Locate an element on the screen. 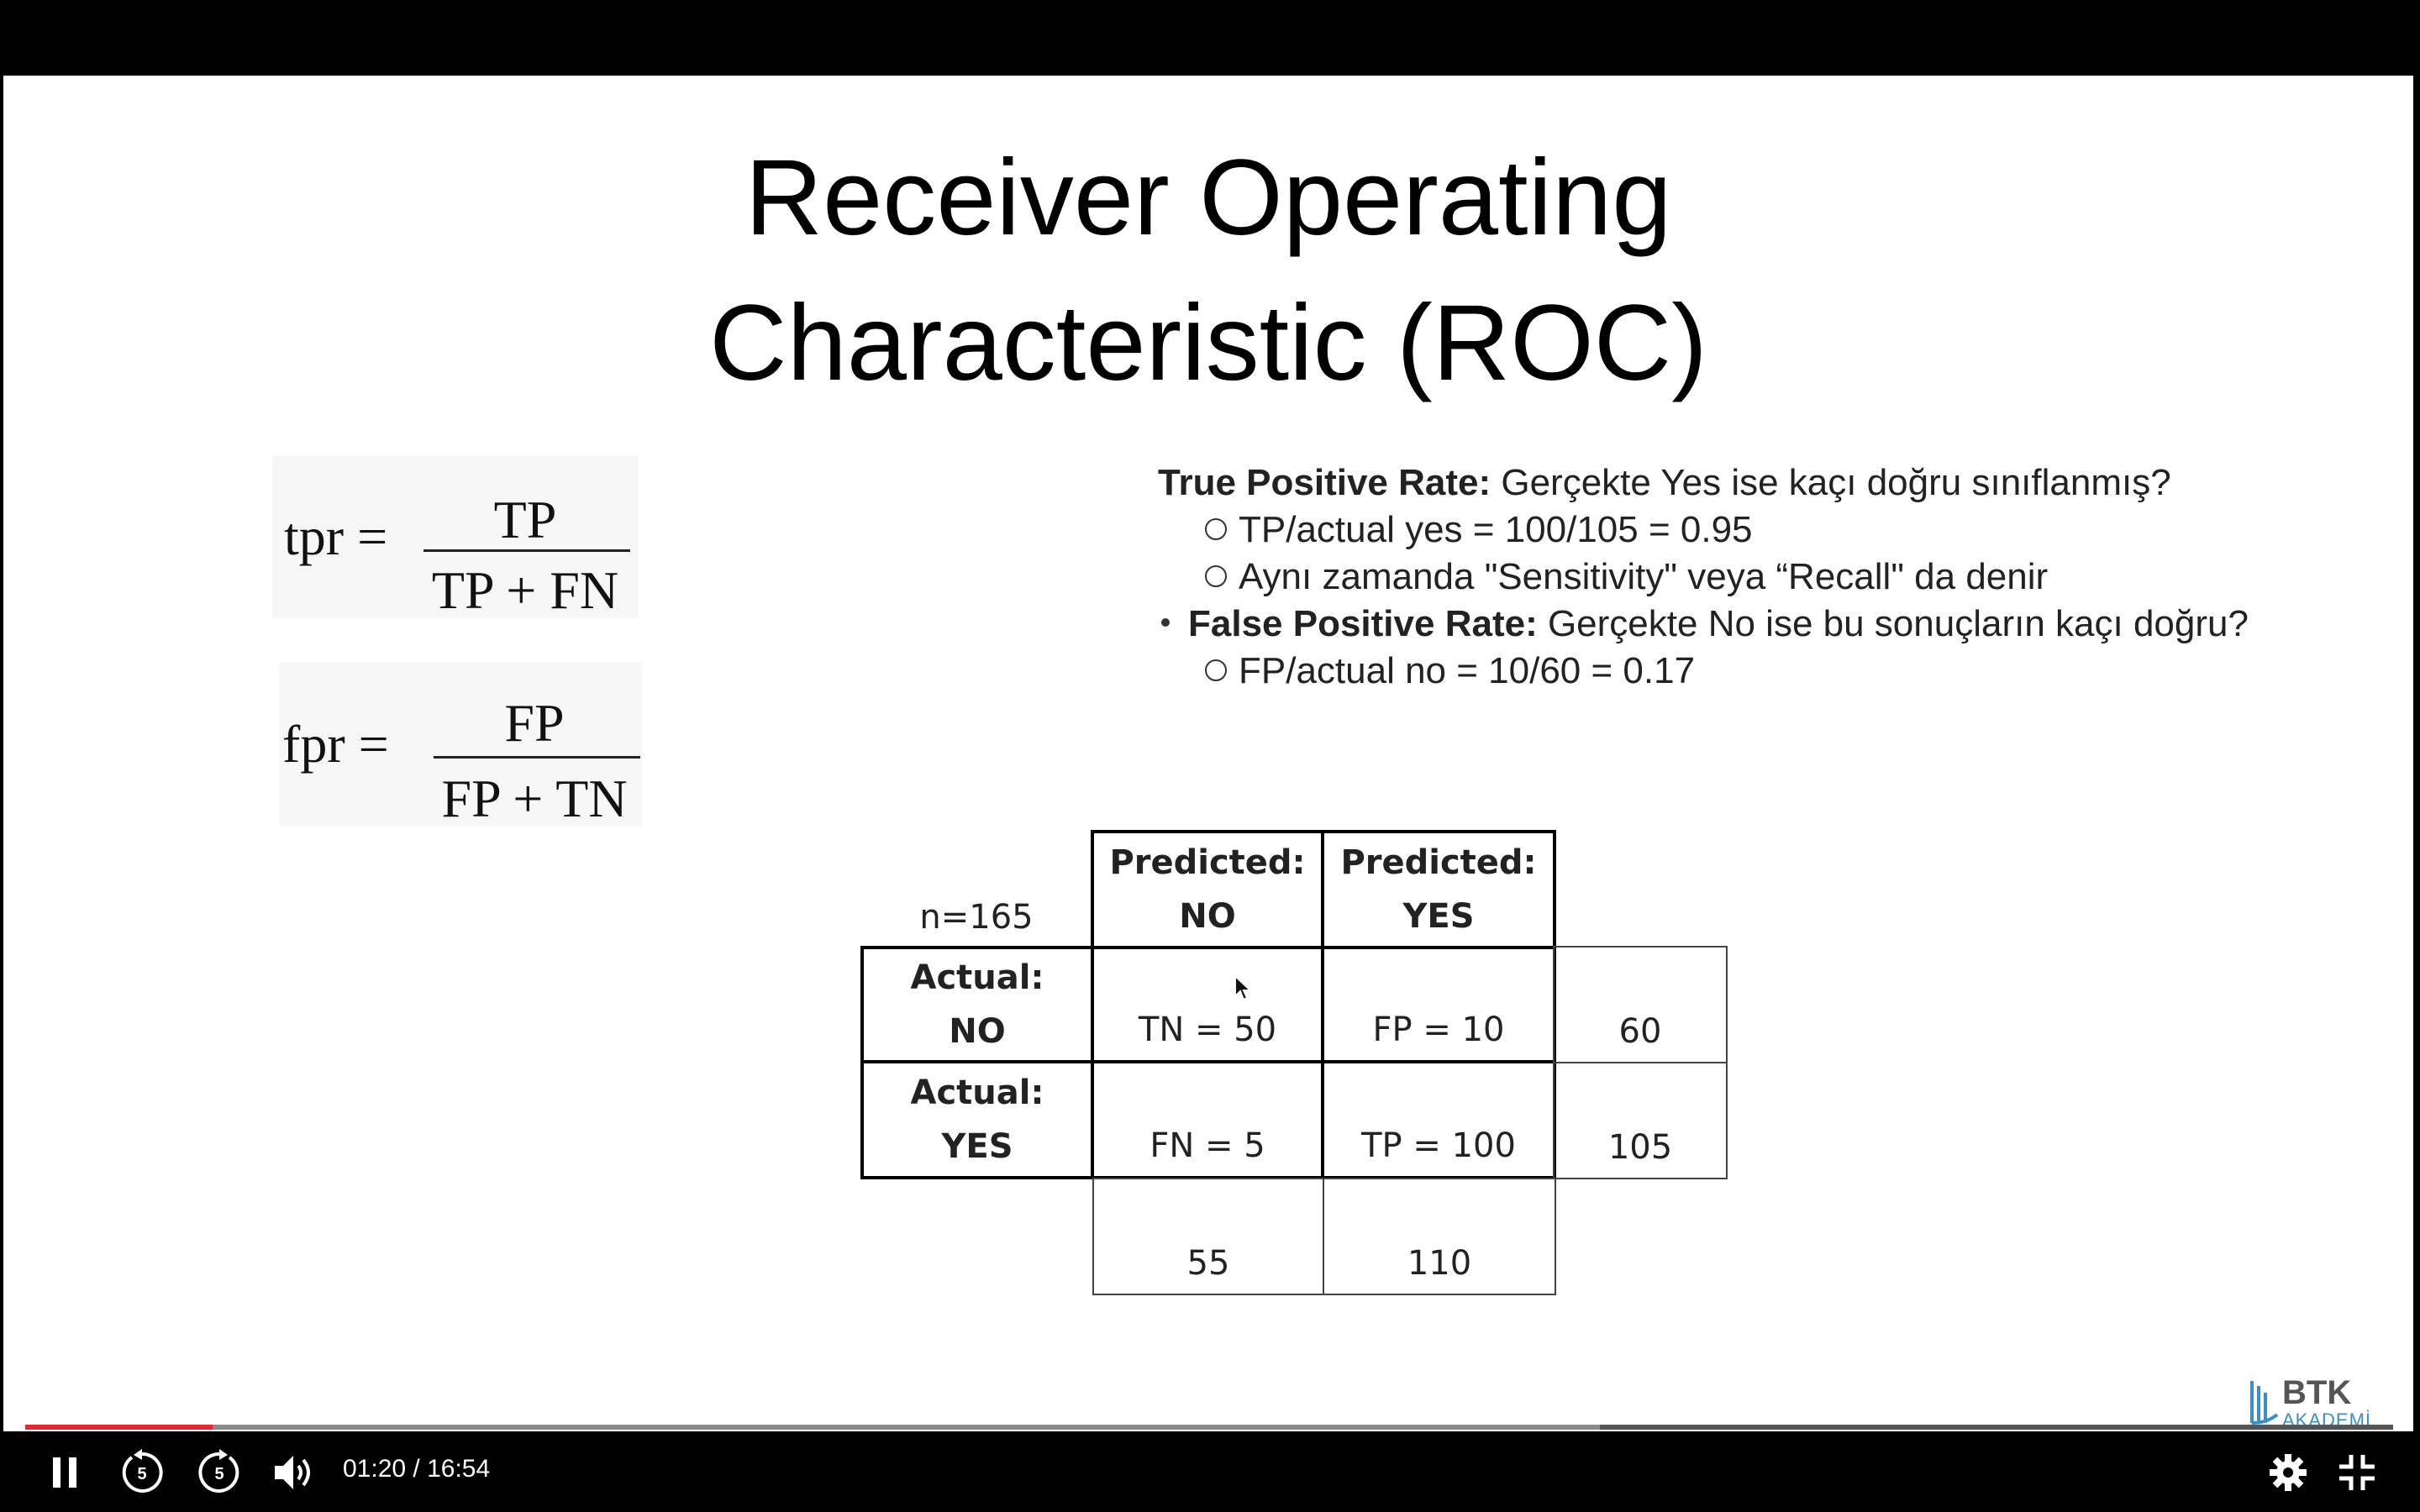 Image resolution: width=2420 pixels, height=1512 pixels. player-controls: 5 5 01:20 / 16:54 is located at coordinates (1210, 1472).